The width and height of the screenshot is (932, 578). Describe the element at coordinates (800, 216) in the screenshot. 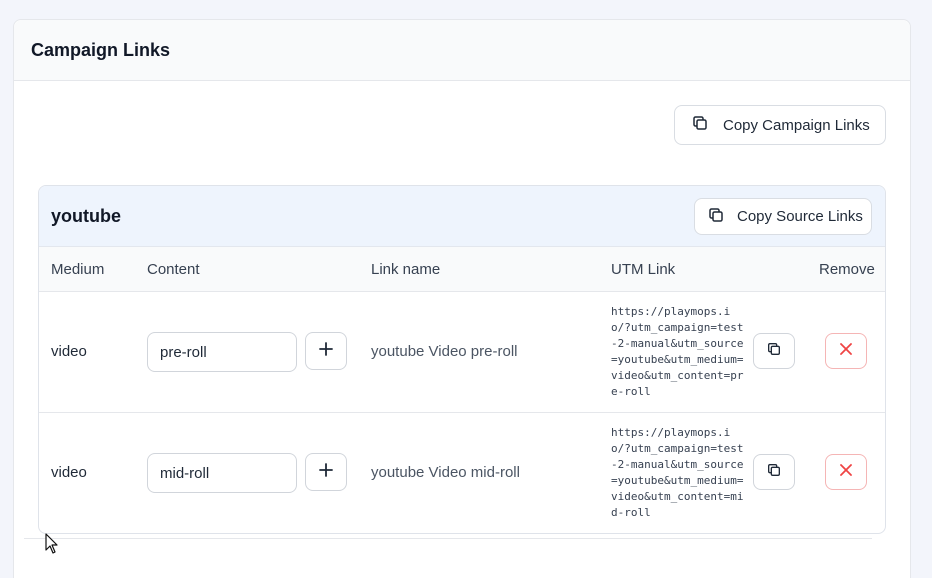

I see `copy-source-links-label: Copy Source Links` at that location.